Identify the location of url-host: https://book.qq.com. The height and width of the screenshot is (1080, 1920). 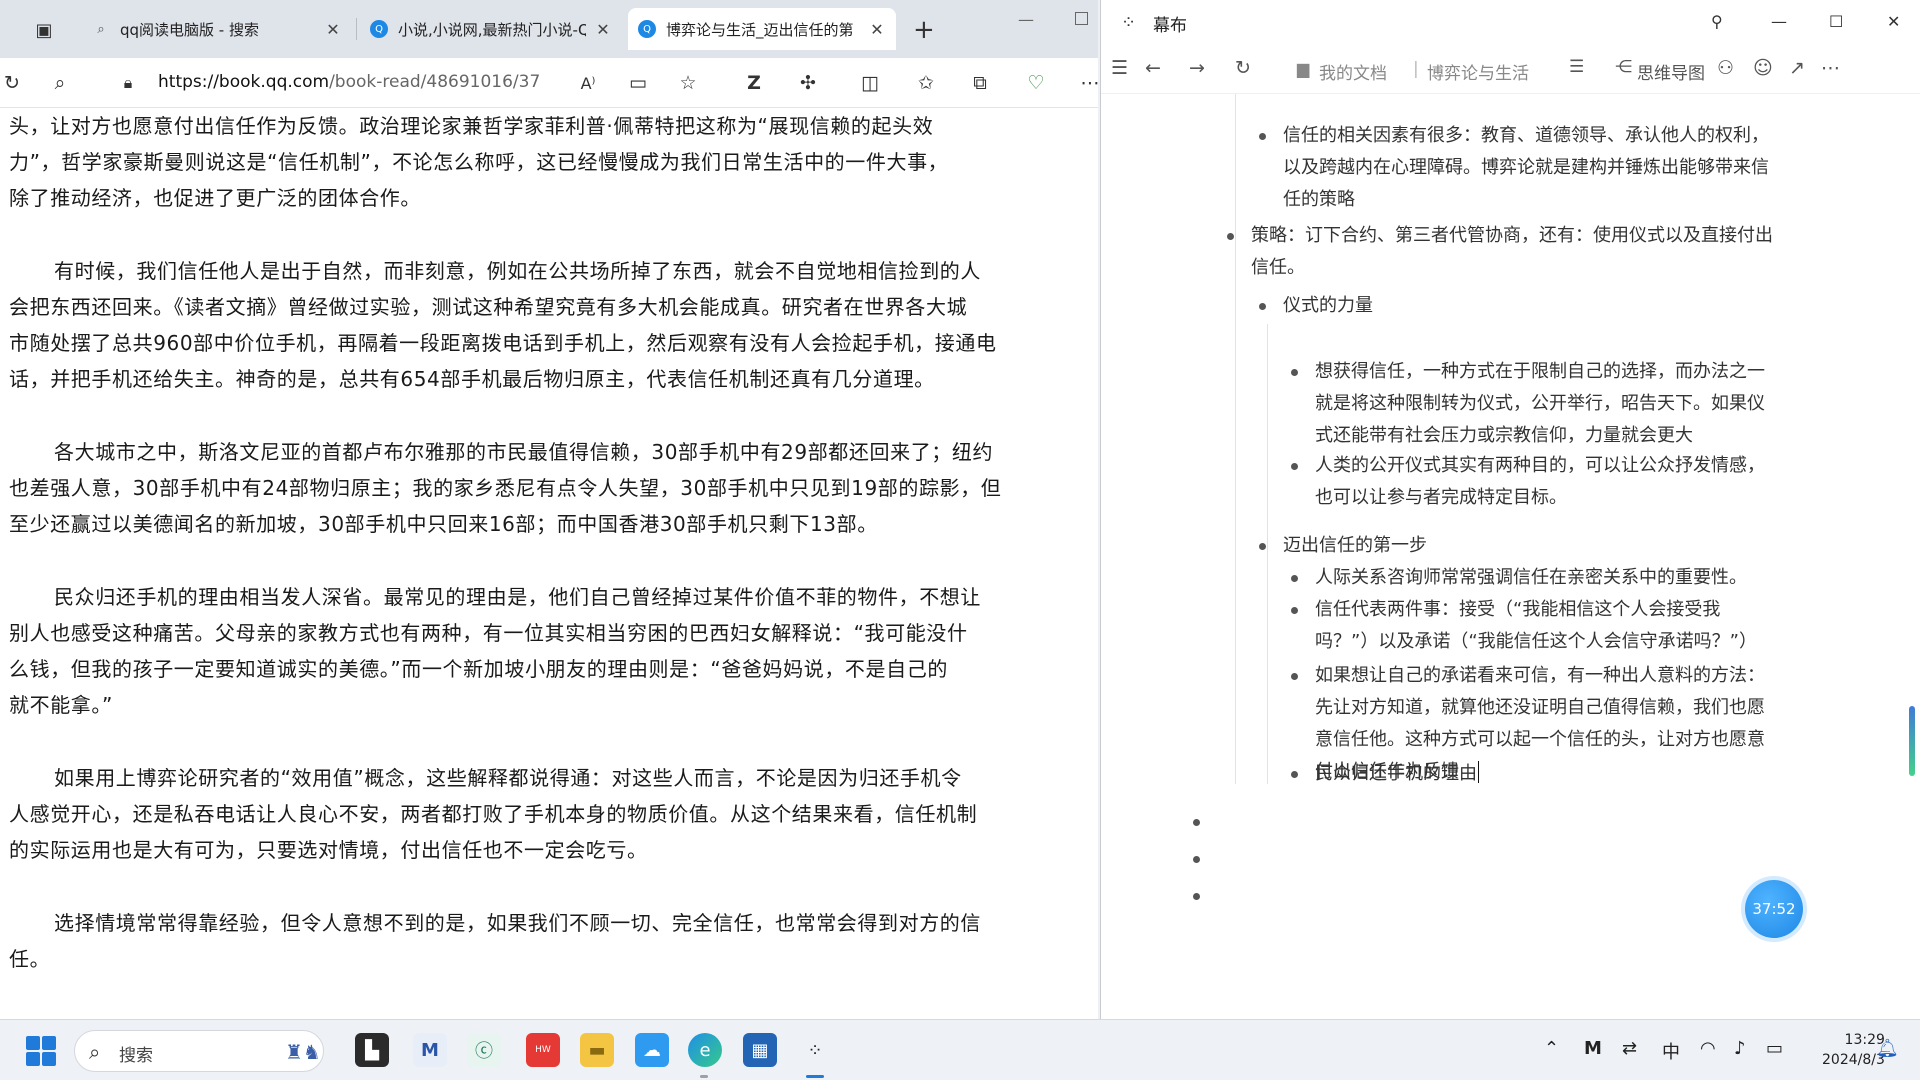
(244, 82).